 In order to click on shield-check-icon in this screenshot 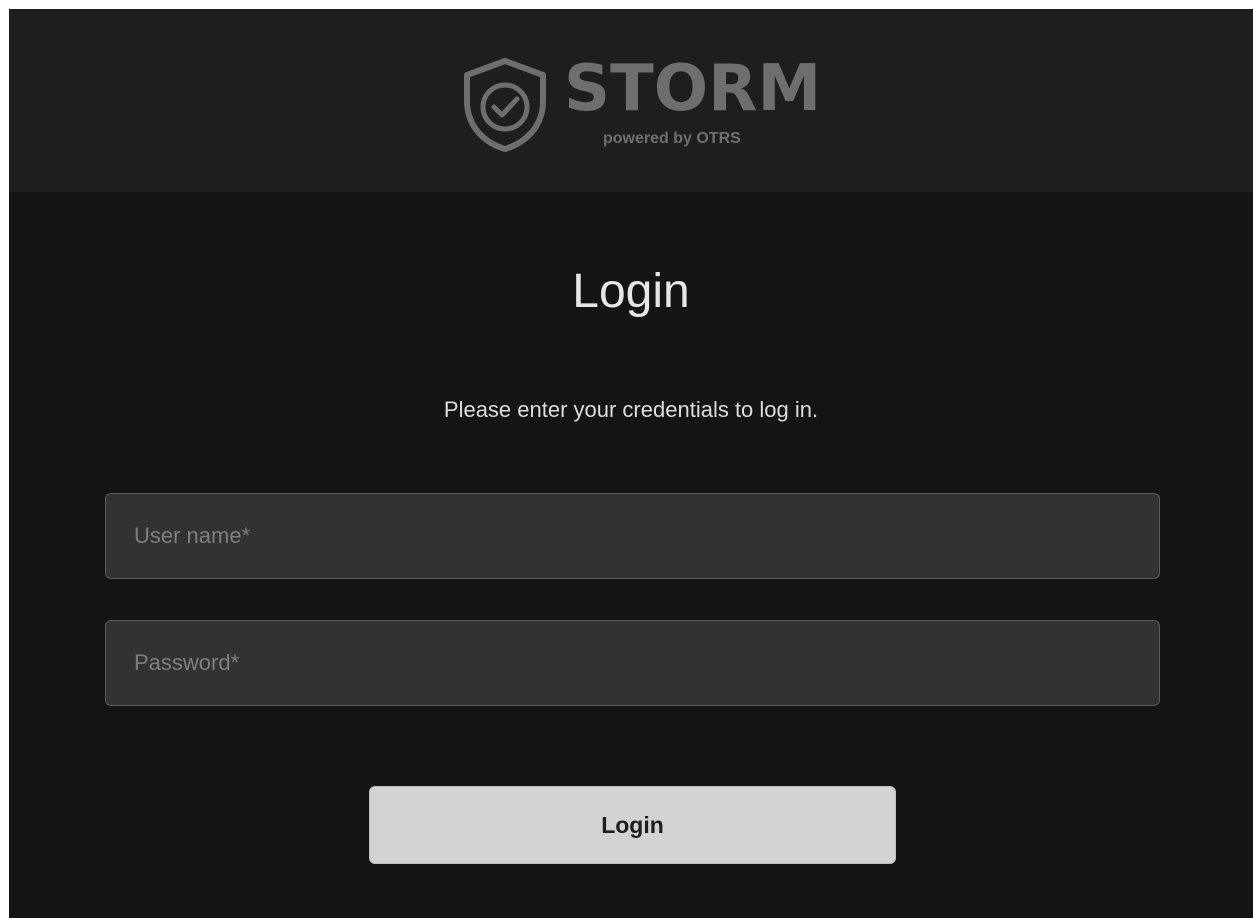, I will do `click(505, 105)`.